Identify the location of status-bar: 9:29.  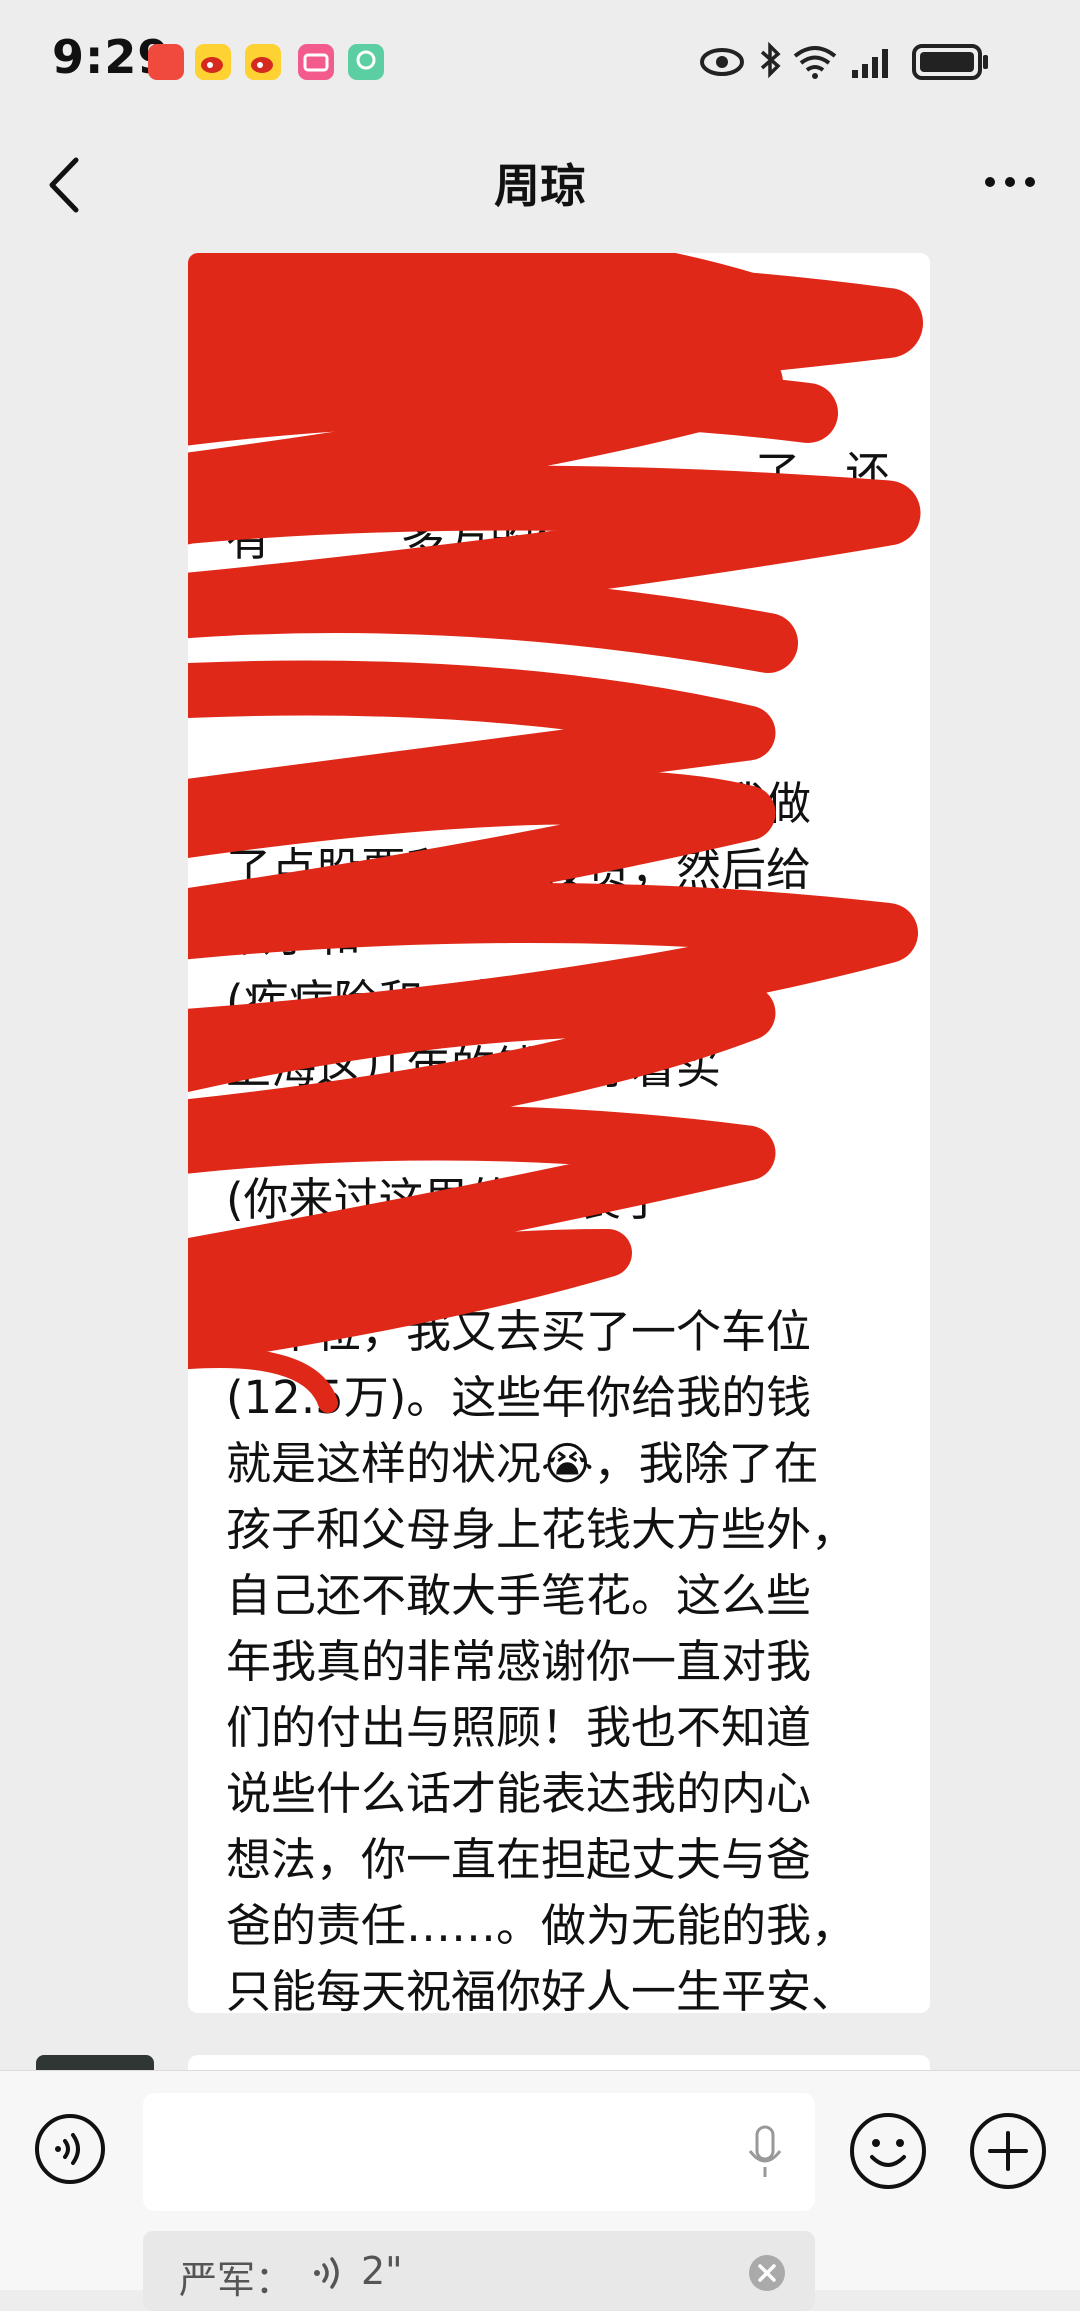
(540, 60).